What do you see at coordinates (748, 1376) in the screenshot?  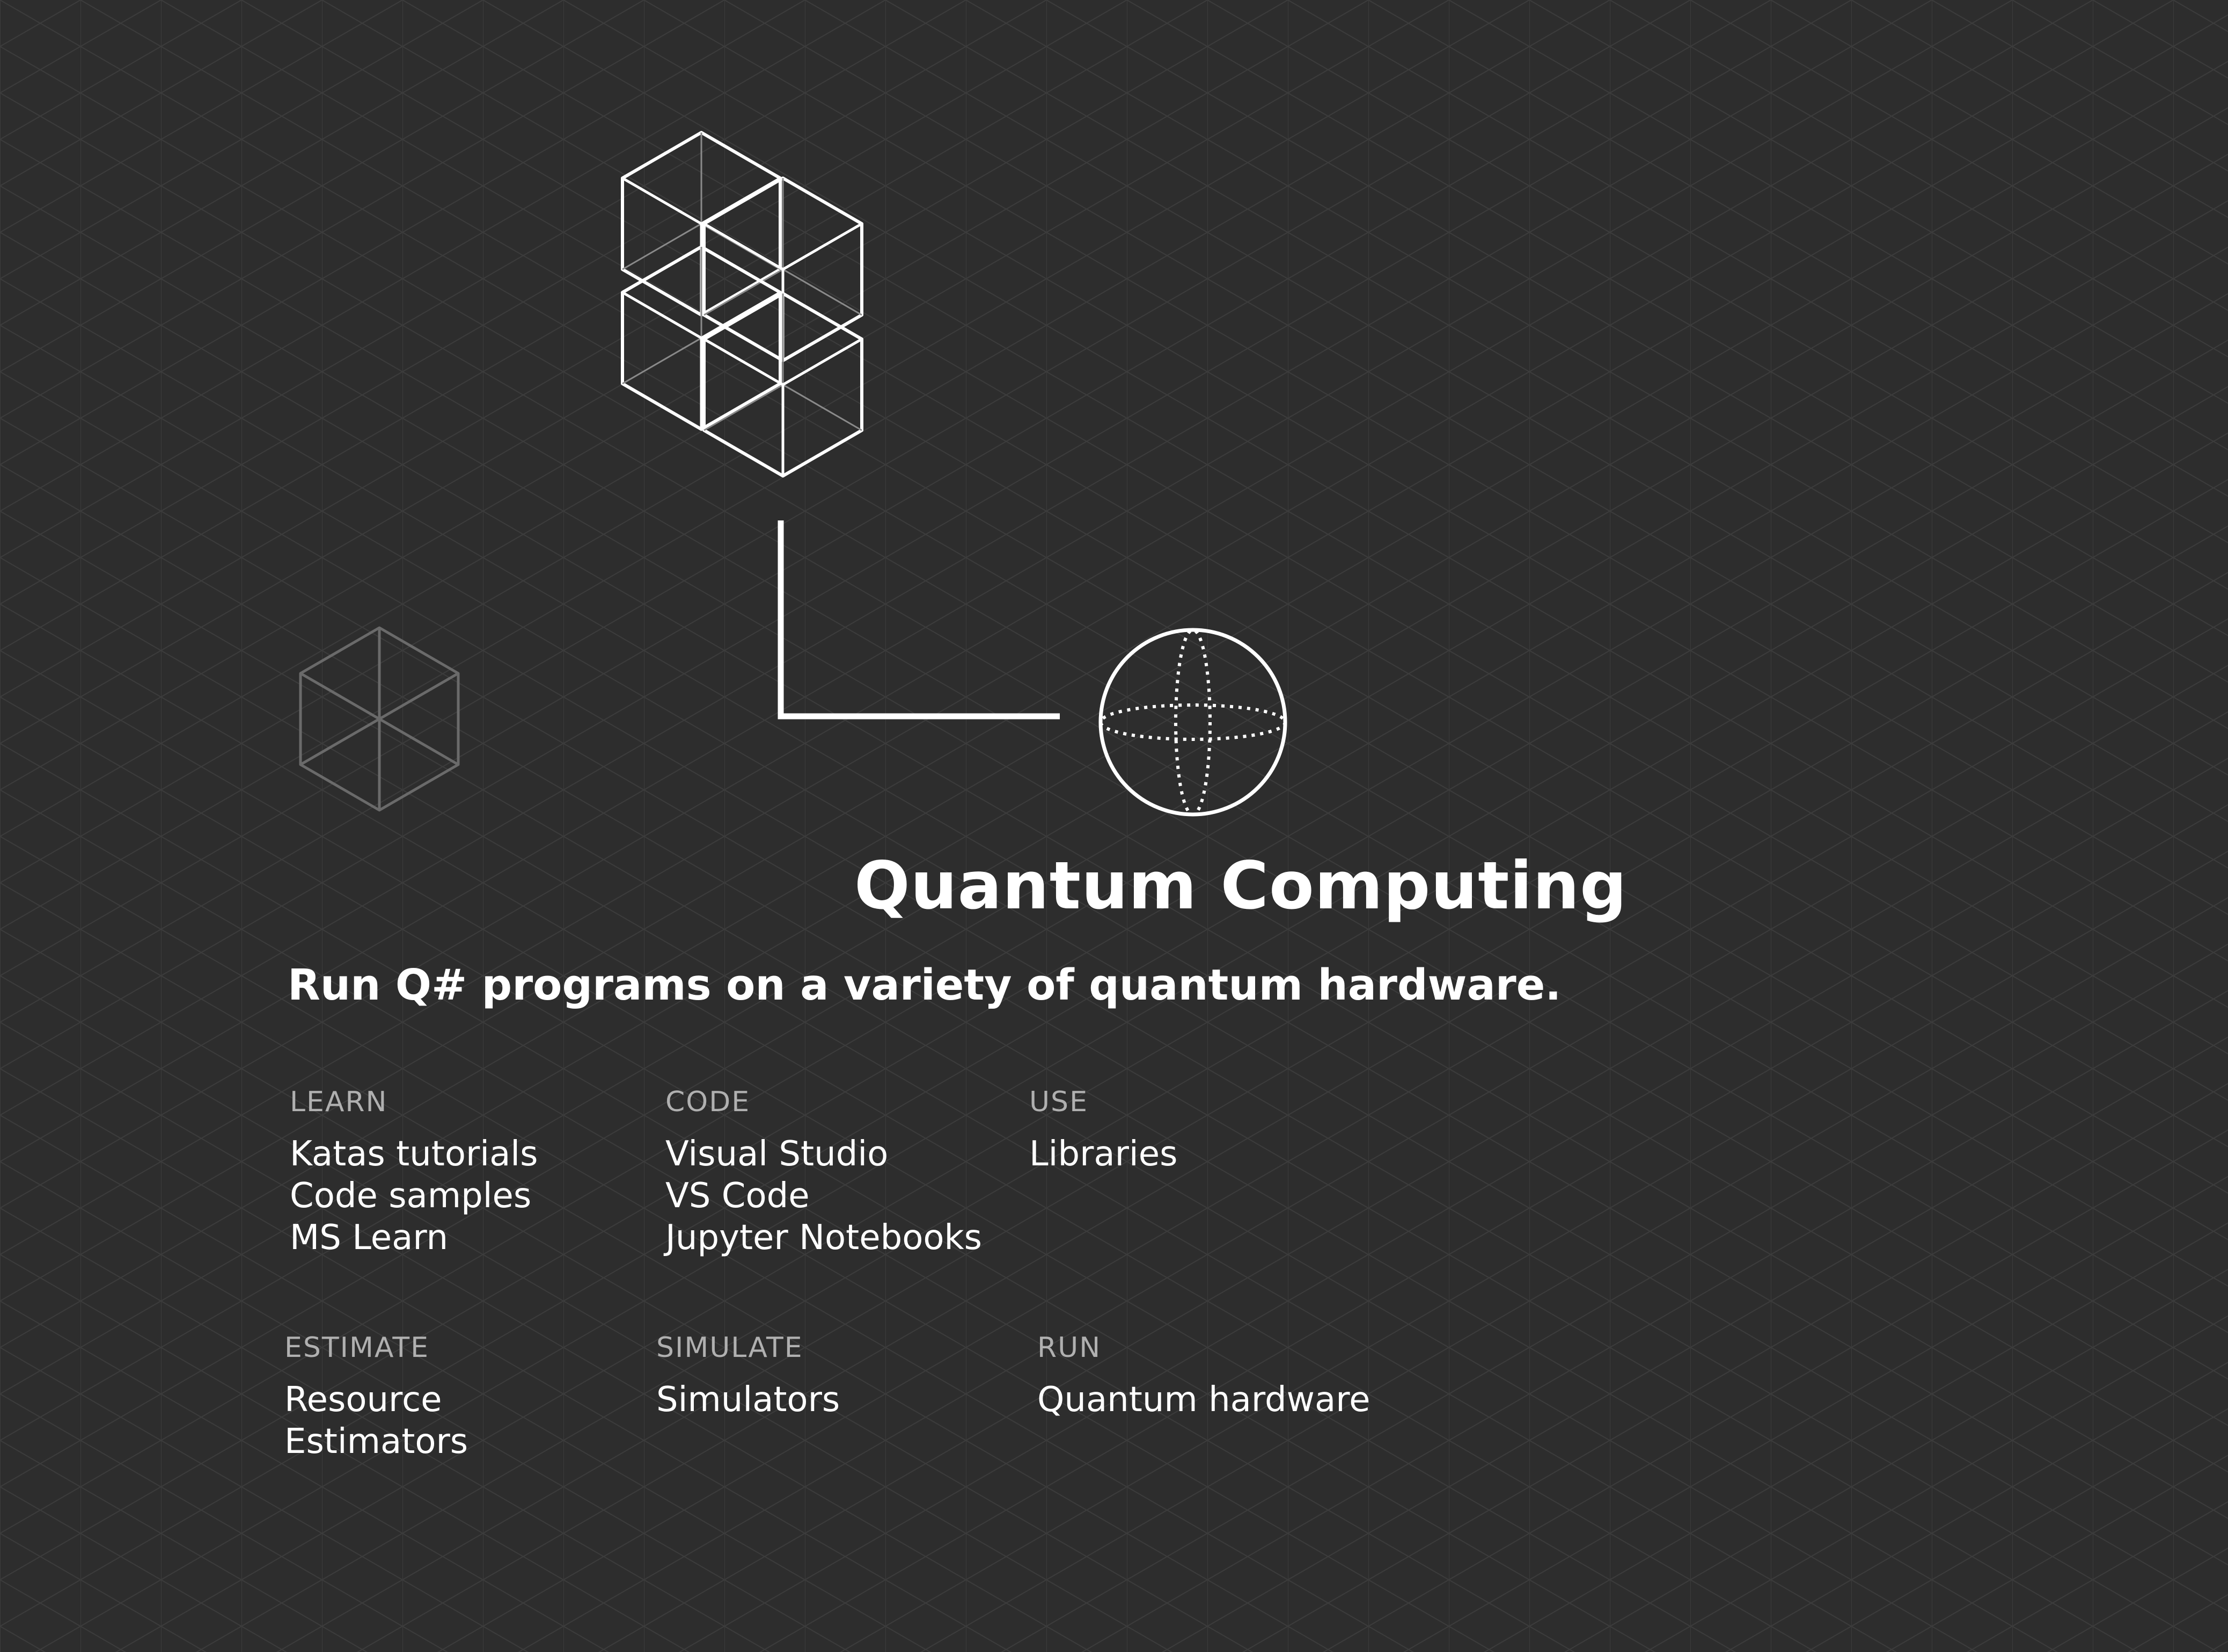 I see `section-simulate: SIMULATE Simulators` at bounding box center [748, 1376].